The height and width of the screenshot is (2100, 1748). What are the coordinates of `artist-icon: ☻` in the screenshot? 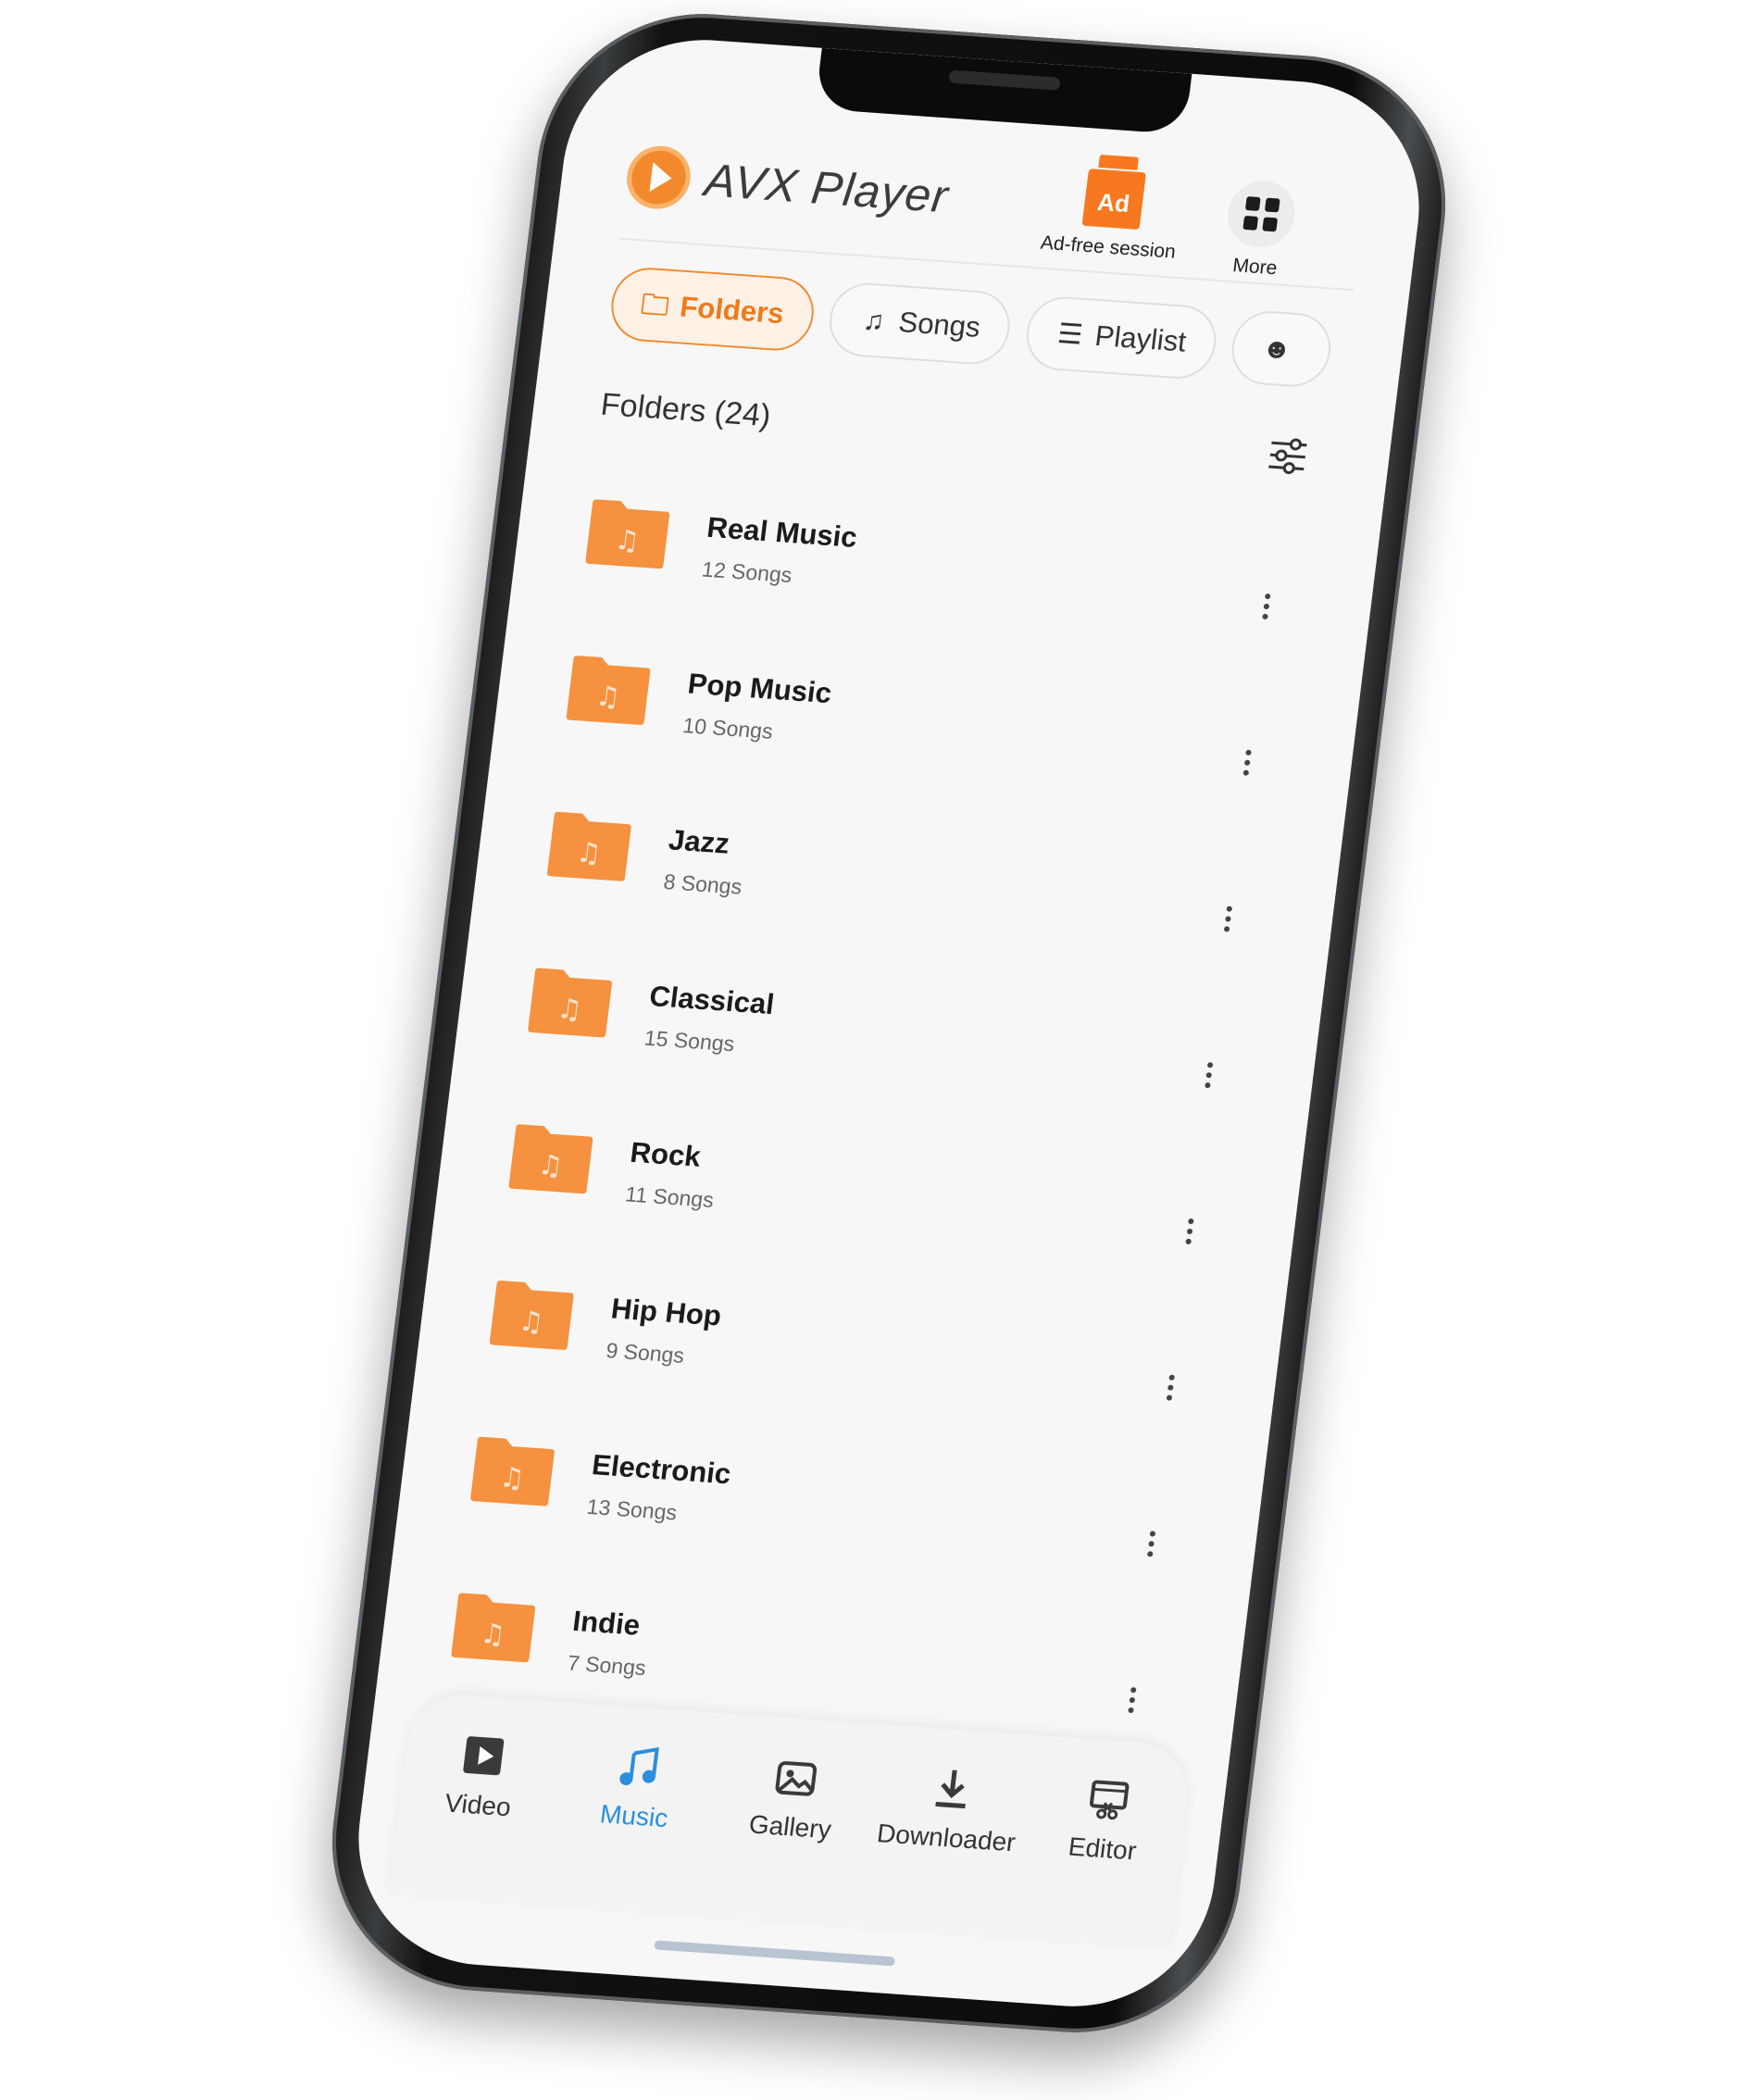 It's located at (1277, 349).